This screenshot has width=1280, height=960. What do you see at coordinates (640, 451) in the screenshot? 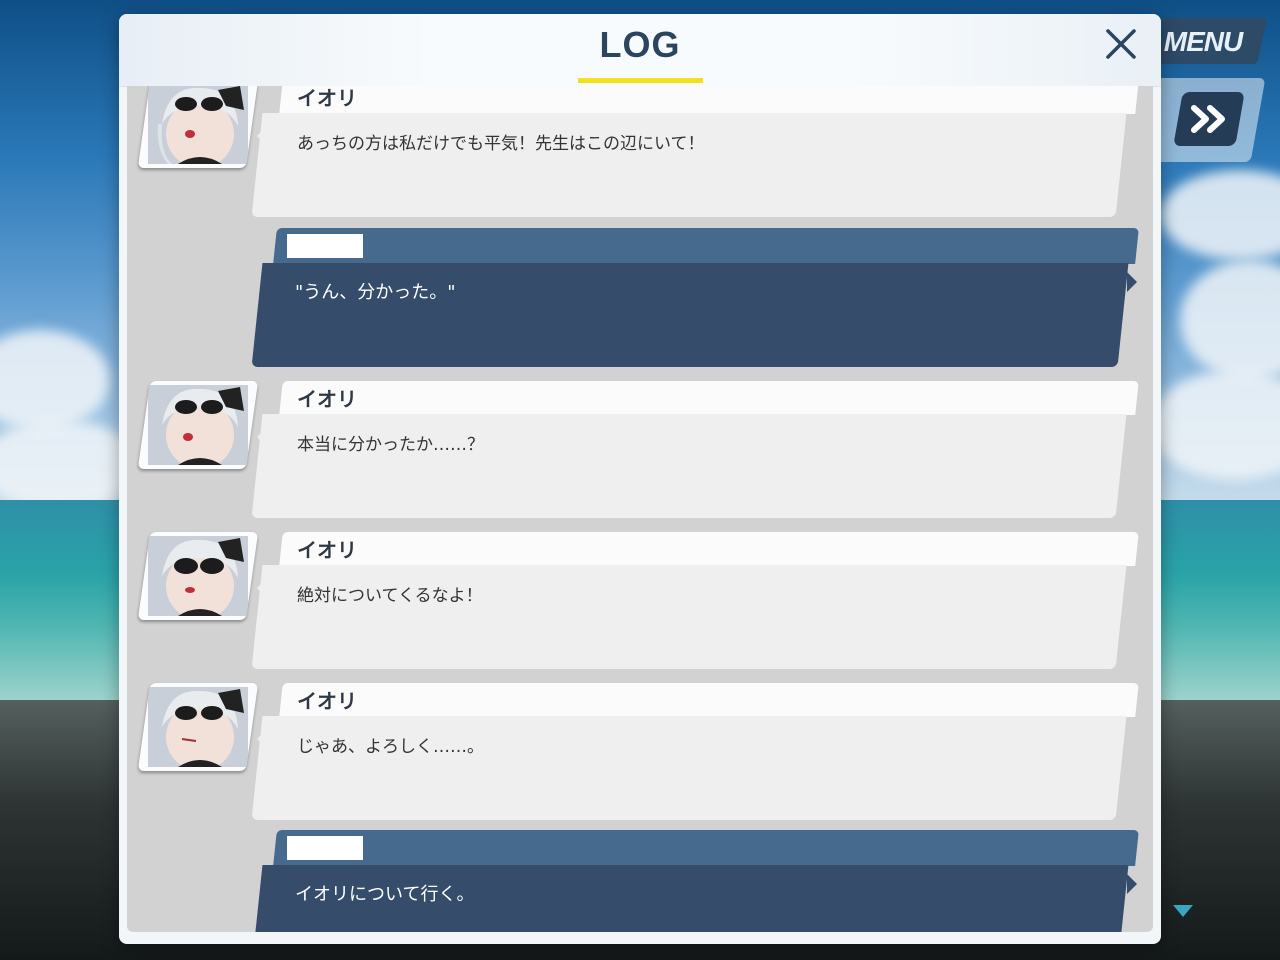
I see `log-entry: イオリ 本当に分かったか……？` at bounding box center [640, 451].